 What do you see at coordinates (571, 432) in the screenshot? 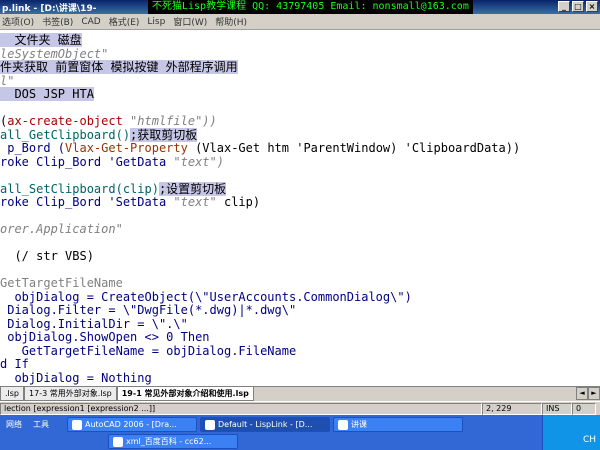
I see `system-tray: CH` at bounding box center [571, 432].